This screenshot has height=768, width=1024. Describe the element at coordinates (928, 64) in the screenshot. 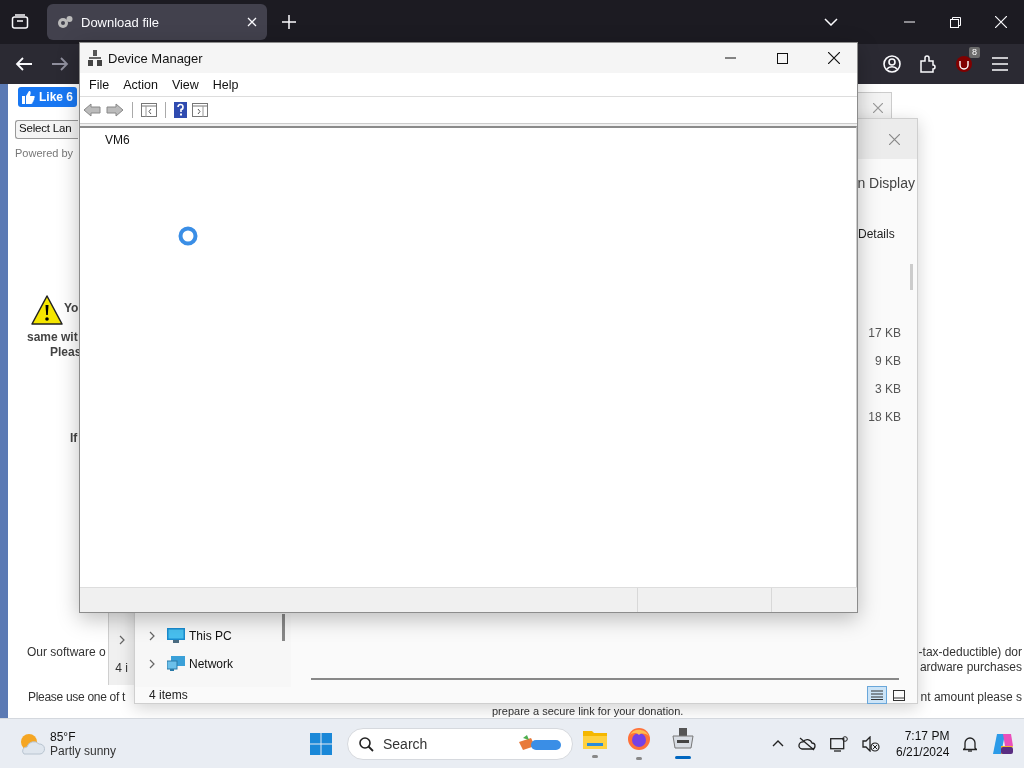

I see `puzzle-icon` at that location.